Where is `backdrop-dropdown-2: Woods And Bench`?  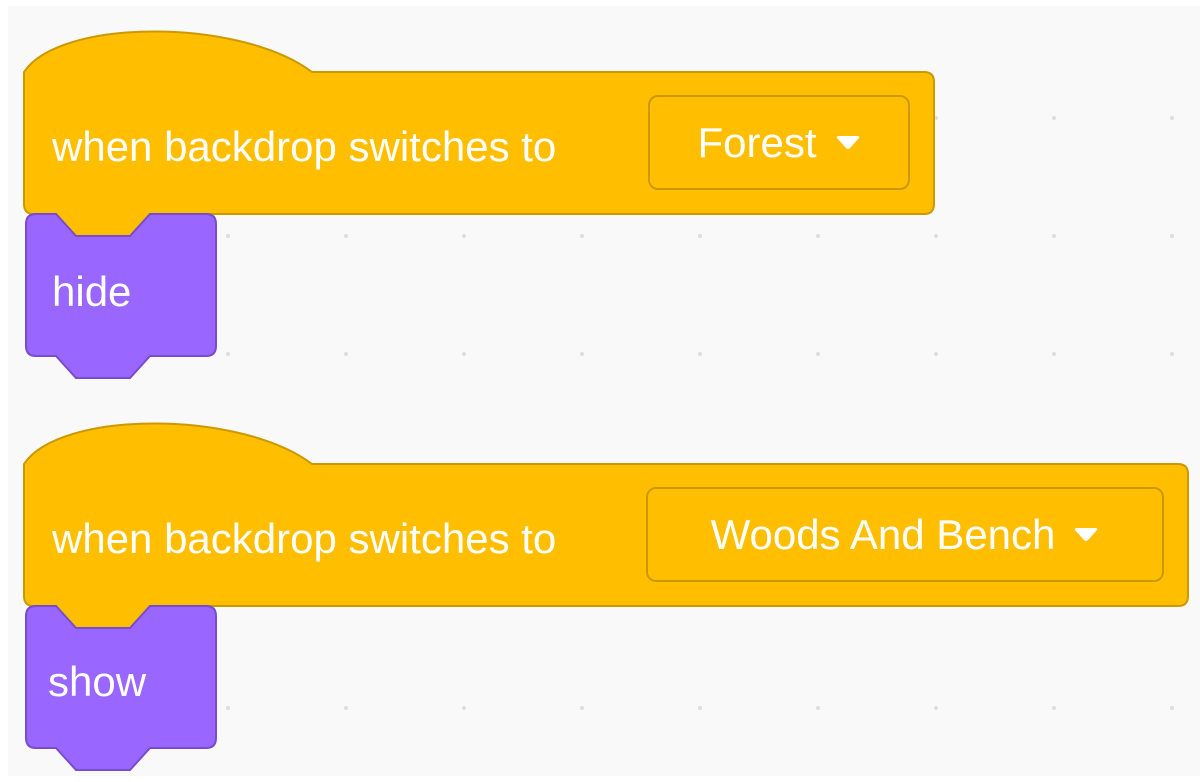
backdrop-dropdown-2: Woods And Bench is located at coordinates (905, 534).